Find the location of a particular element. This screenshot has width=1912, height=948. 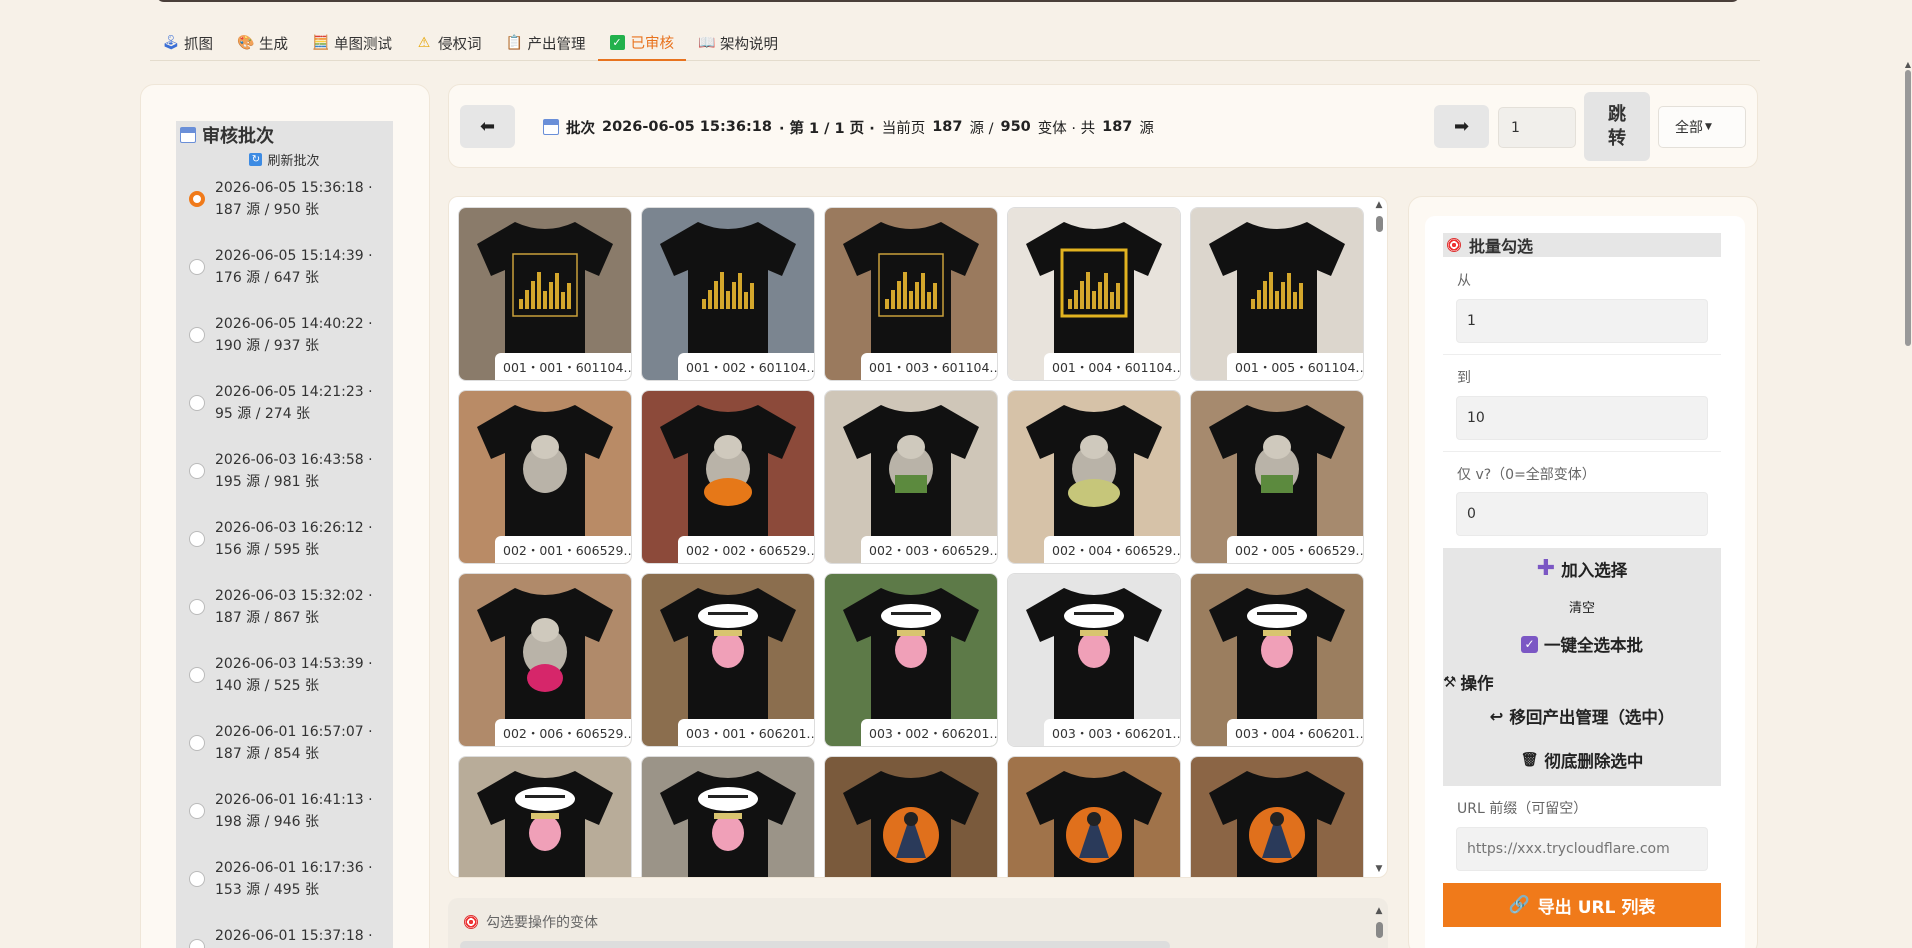

filter-value: 全部 is located at coordinates (1689, 128).